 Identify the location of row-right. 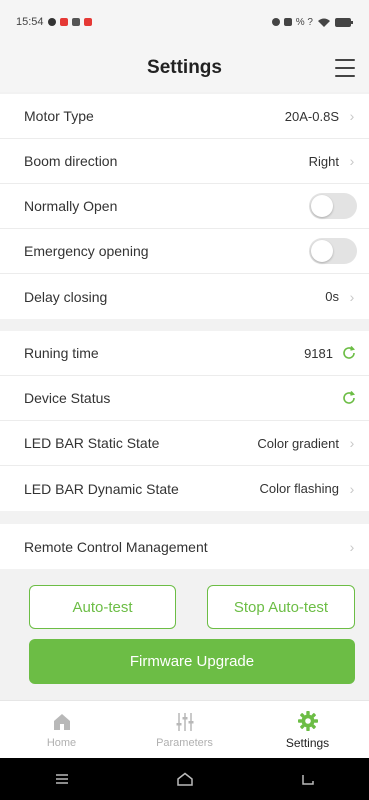
(349, 398).